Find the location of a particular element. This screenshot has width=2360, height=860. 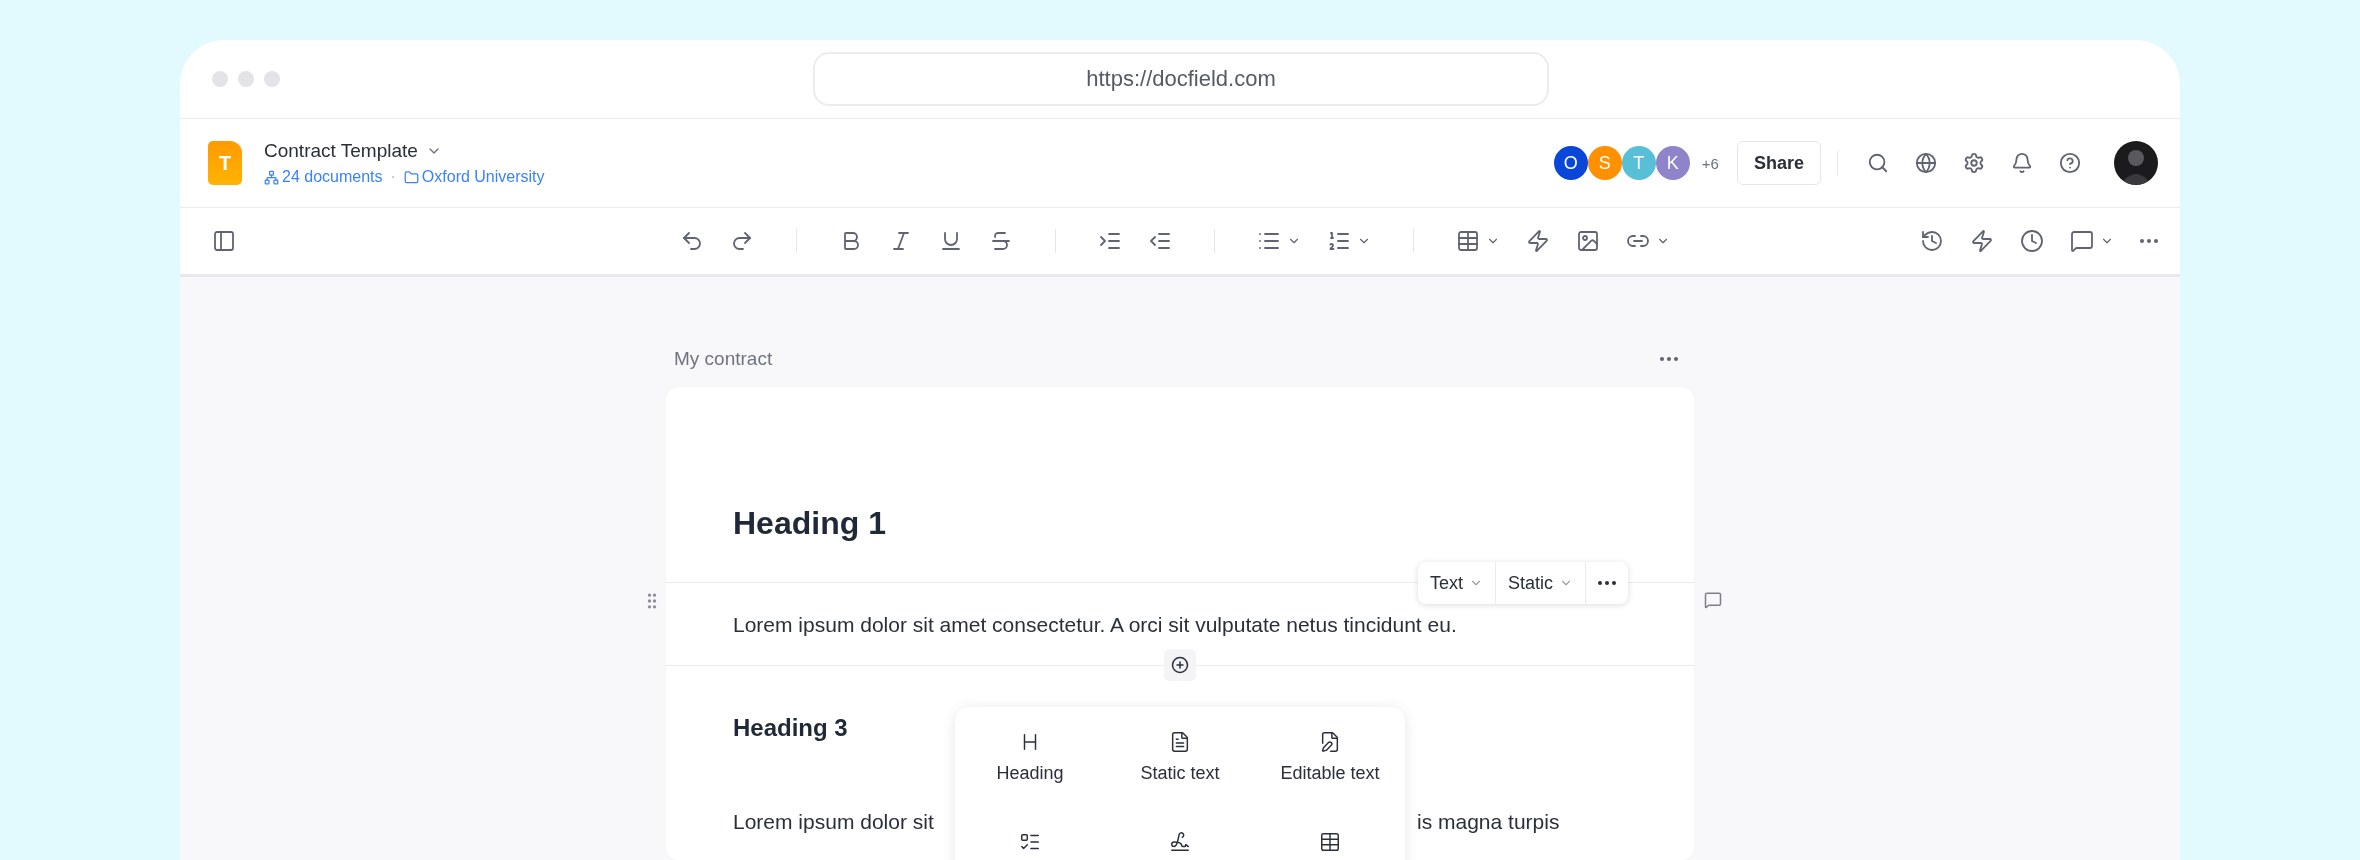

table-button is located at coordinates (1478, 241).